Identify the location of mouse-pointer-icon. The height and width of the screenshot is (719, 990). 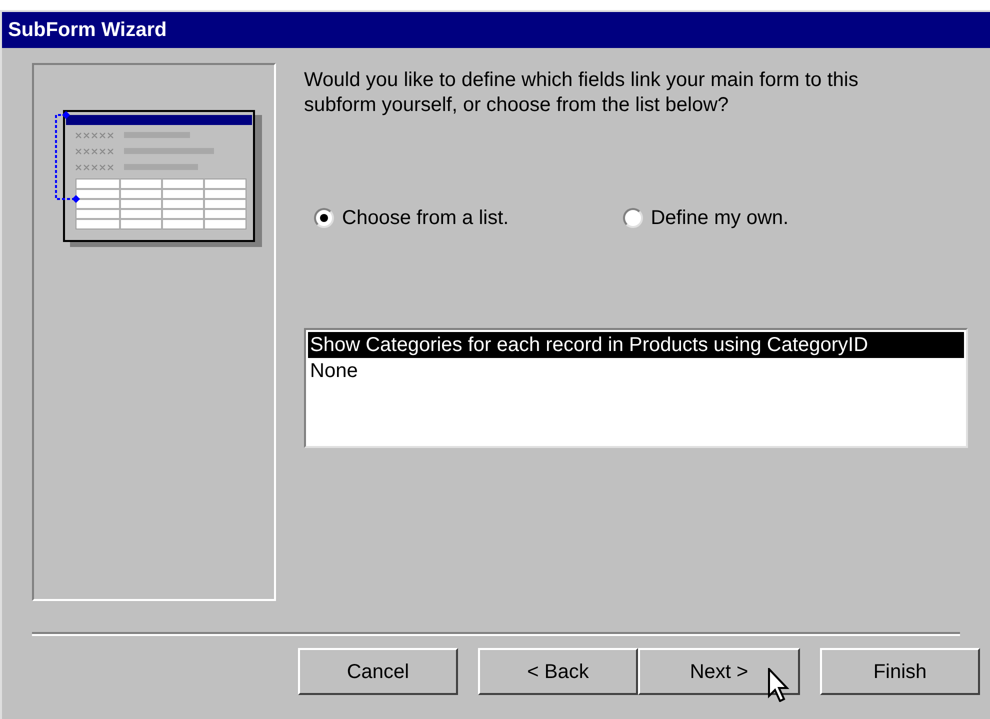
(779, 685).